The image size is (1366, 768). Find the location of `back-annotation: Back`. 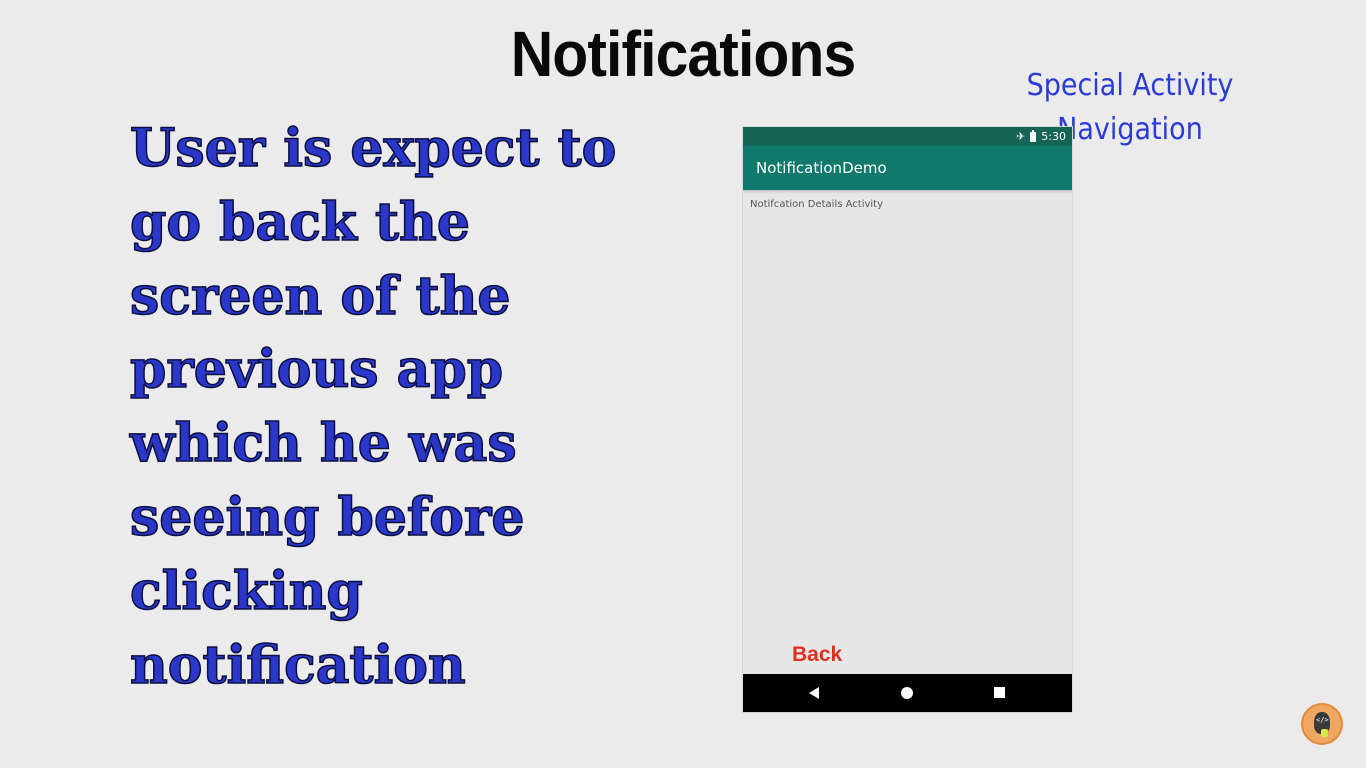

back-annotation: Back is located at coordinates (817, 654).